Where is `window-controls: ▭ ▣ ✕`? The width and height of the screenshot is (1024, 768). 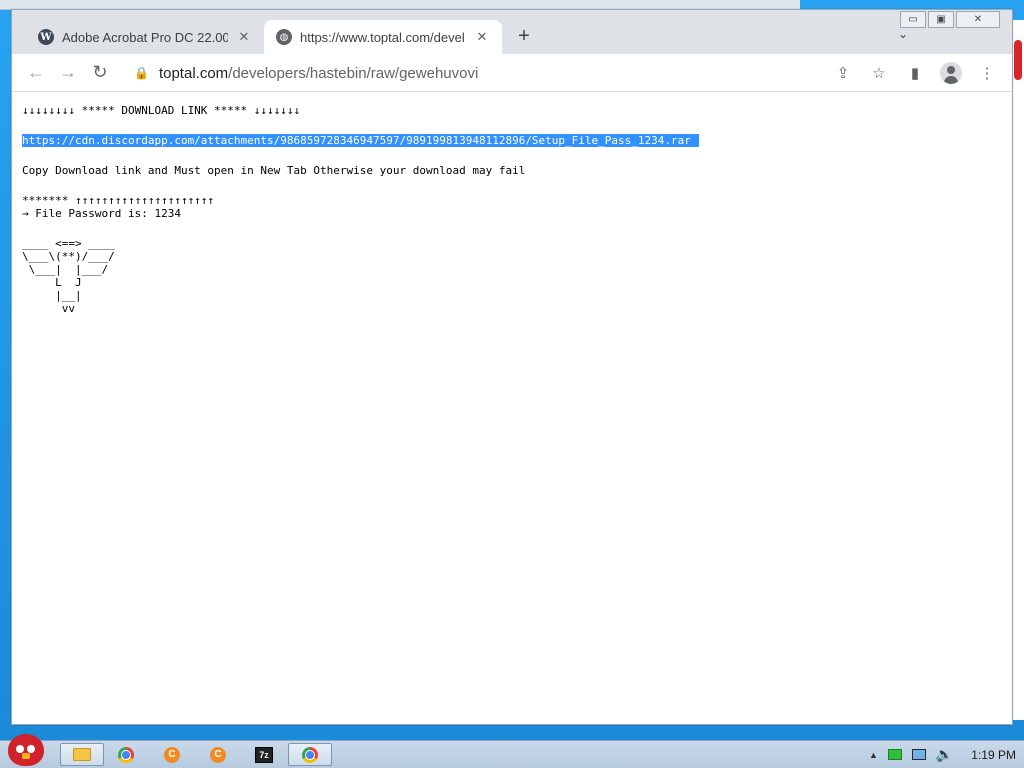 window-controls: ▭ ▣ ✕ is located at coordinates (950, 19).